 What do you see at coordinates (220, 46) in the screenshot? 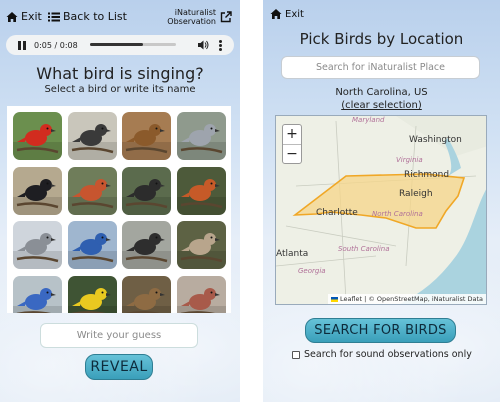
I see `more-options-icon` at bounding box center [220, 46].